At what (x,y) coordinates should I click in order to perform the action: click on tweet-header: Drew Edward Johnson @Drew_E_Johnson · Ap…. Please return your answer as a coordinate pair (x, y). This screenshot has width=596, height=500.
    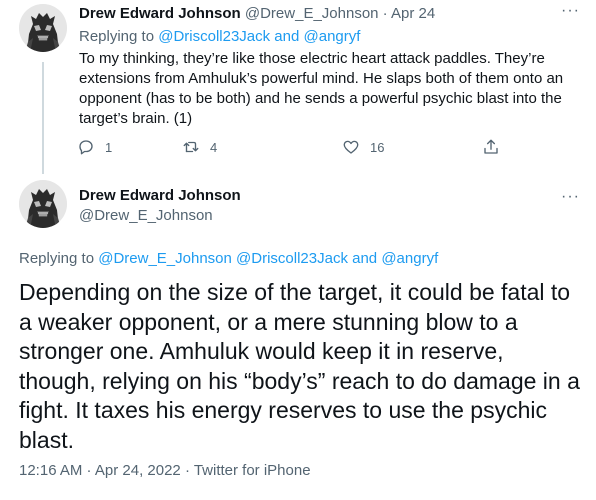
    Looking at the image, I should click on (329, 14).